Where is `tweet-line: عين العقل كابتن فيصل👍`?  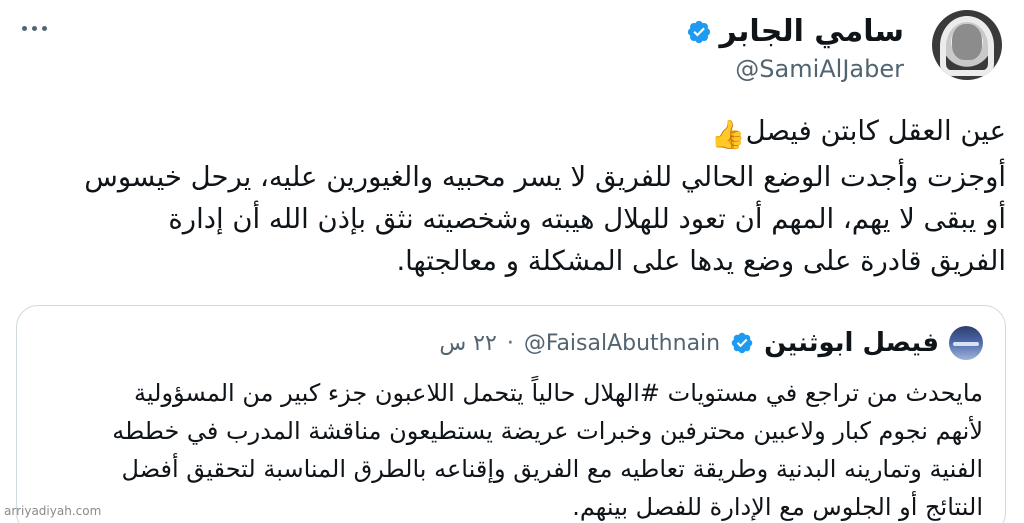 tweet-line: عين العقل كابتن فيصل👍 is located at coordinates (511, 133).